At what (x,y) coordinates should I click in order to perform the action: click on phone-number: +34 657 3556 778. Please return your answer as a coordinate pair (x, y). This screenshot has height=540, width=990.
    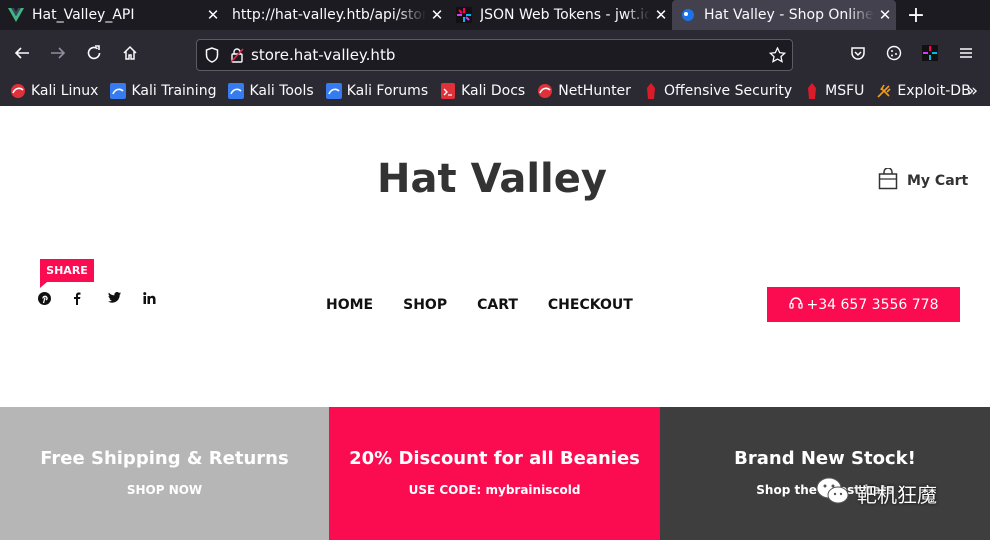
    Looking at the image, I should click on (872, 304).